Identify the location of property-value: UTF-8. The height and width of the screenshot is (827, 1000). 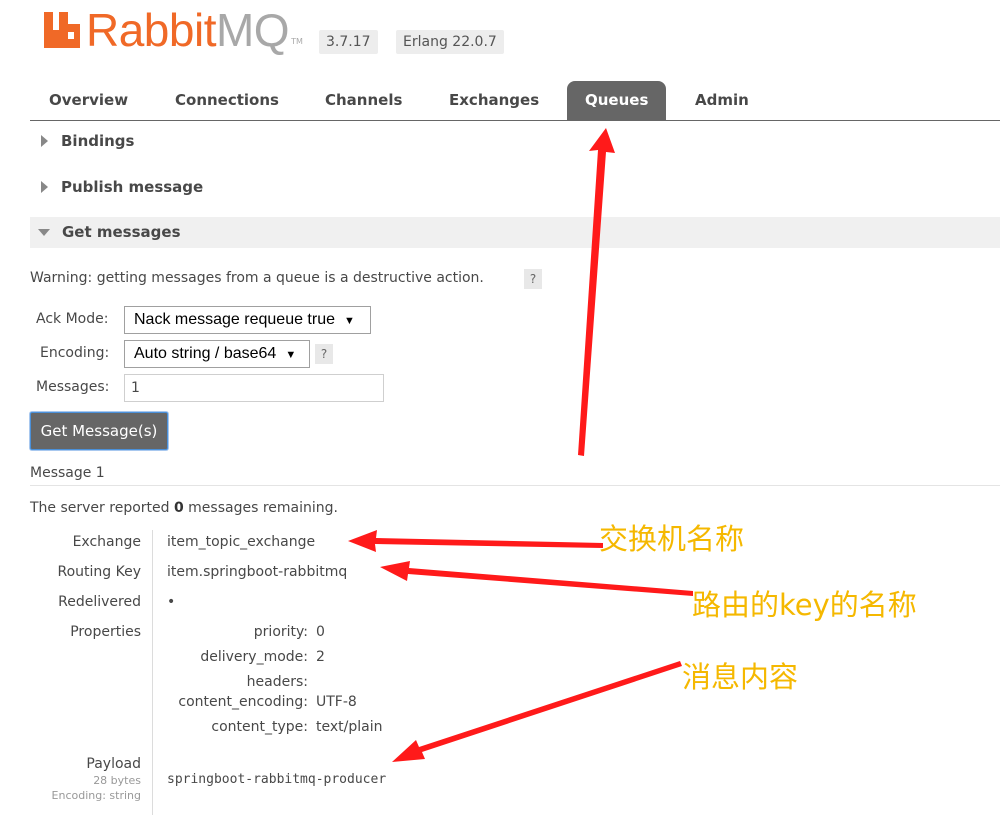
(336, 702).